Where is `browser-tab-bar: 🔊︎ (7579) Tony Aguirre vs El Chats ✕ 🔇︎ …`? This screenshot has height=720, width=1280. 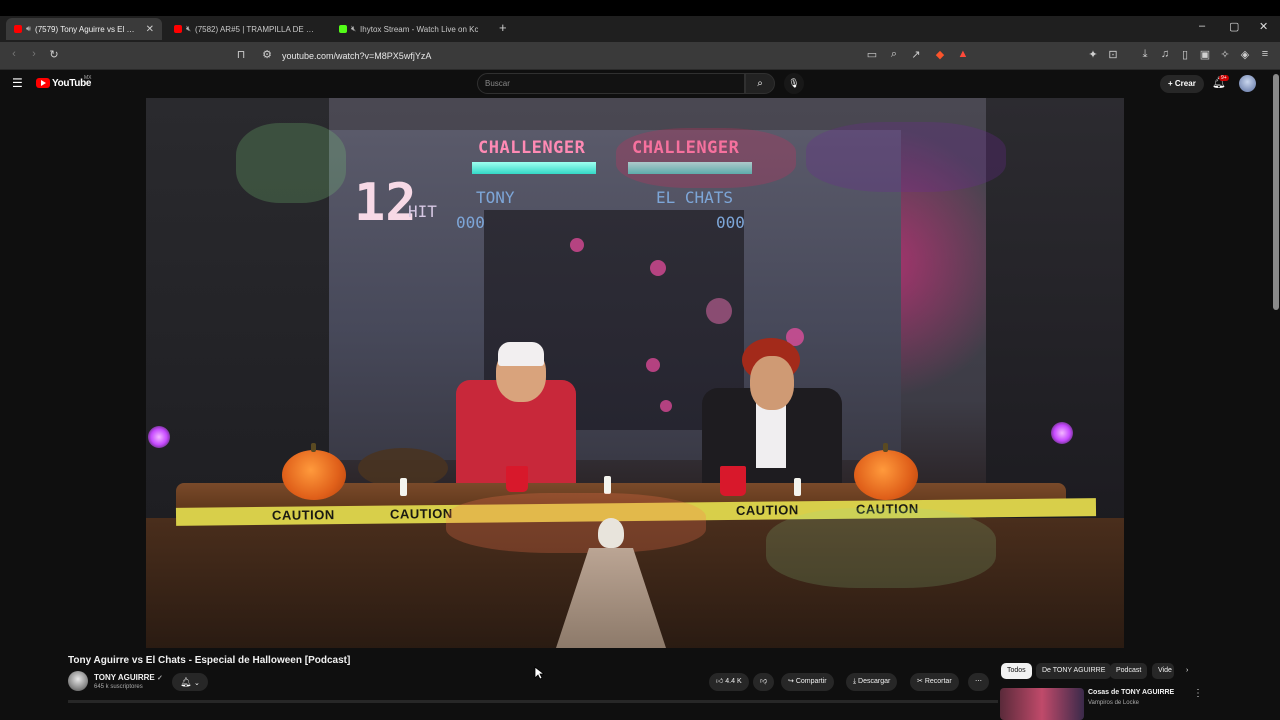
browser-tab-bar: 🔊︎ (7579) Tony Aguirre vs El Chats ✕ 🔇︎ … is located at coordinates (640, 21).